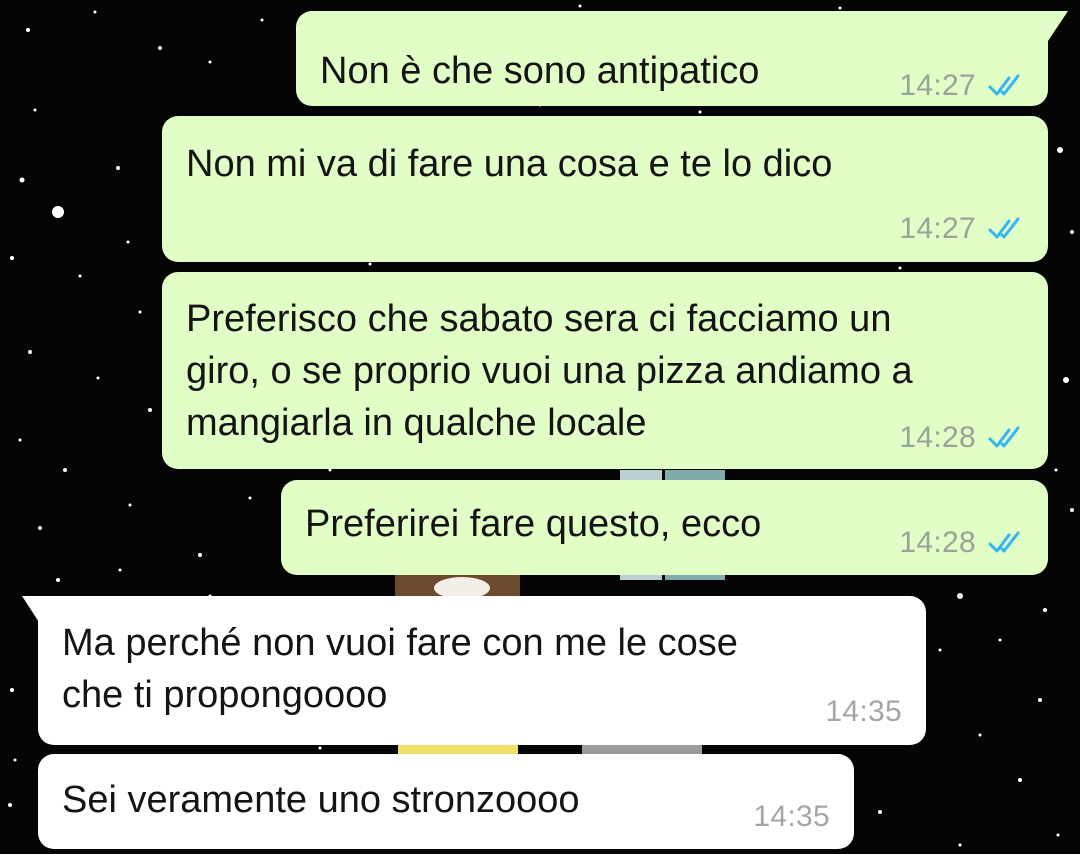 This screenshot has height=854, width=1080. Describe the element at coordinates (509, 164) in the screenshot. I see `message-text: Non mi va di fare una cosa e te lo dico` at that location.